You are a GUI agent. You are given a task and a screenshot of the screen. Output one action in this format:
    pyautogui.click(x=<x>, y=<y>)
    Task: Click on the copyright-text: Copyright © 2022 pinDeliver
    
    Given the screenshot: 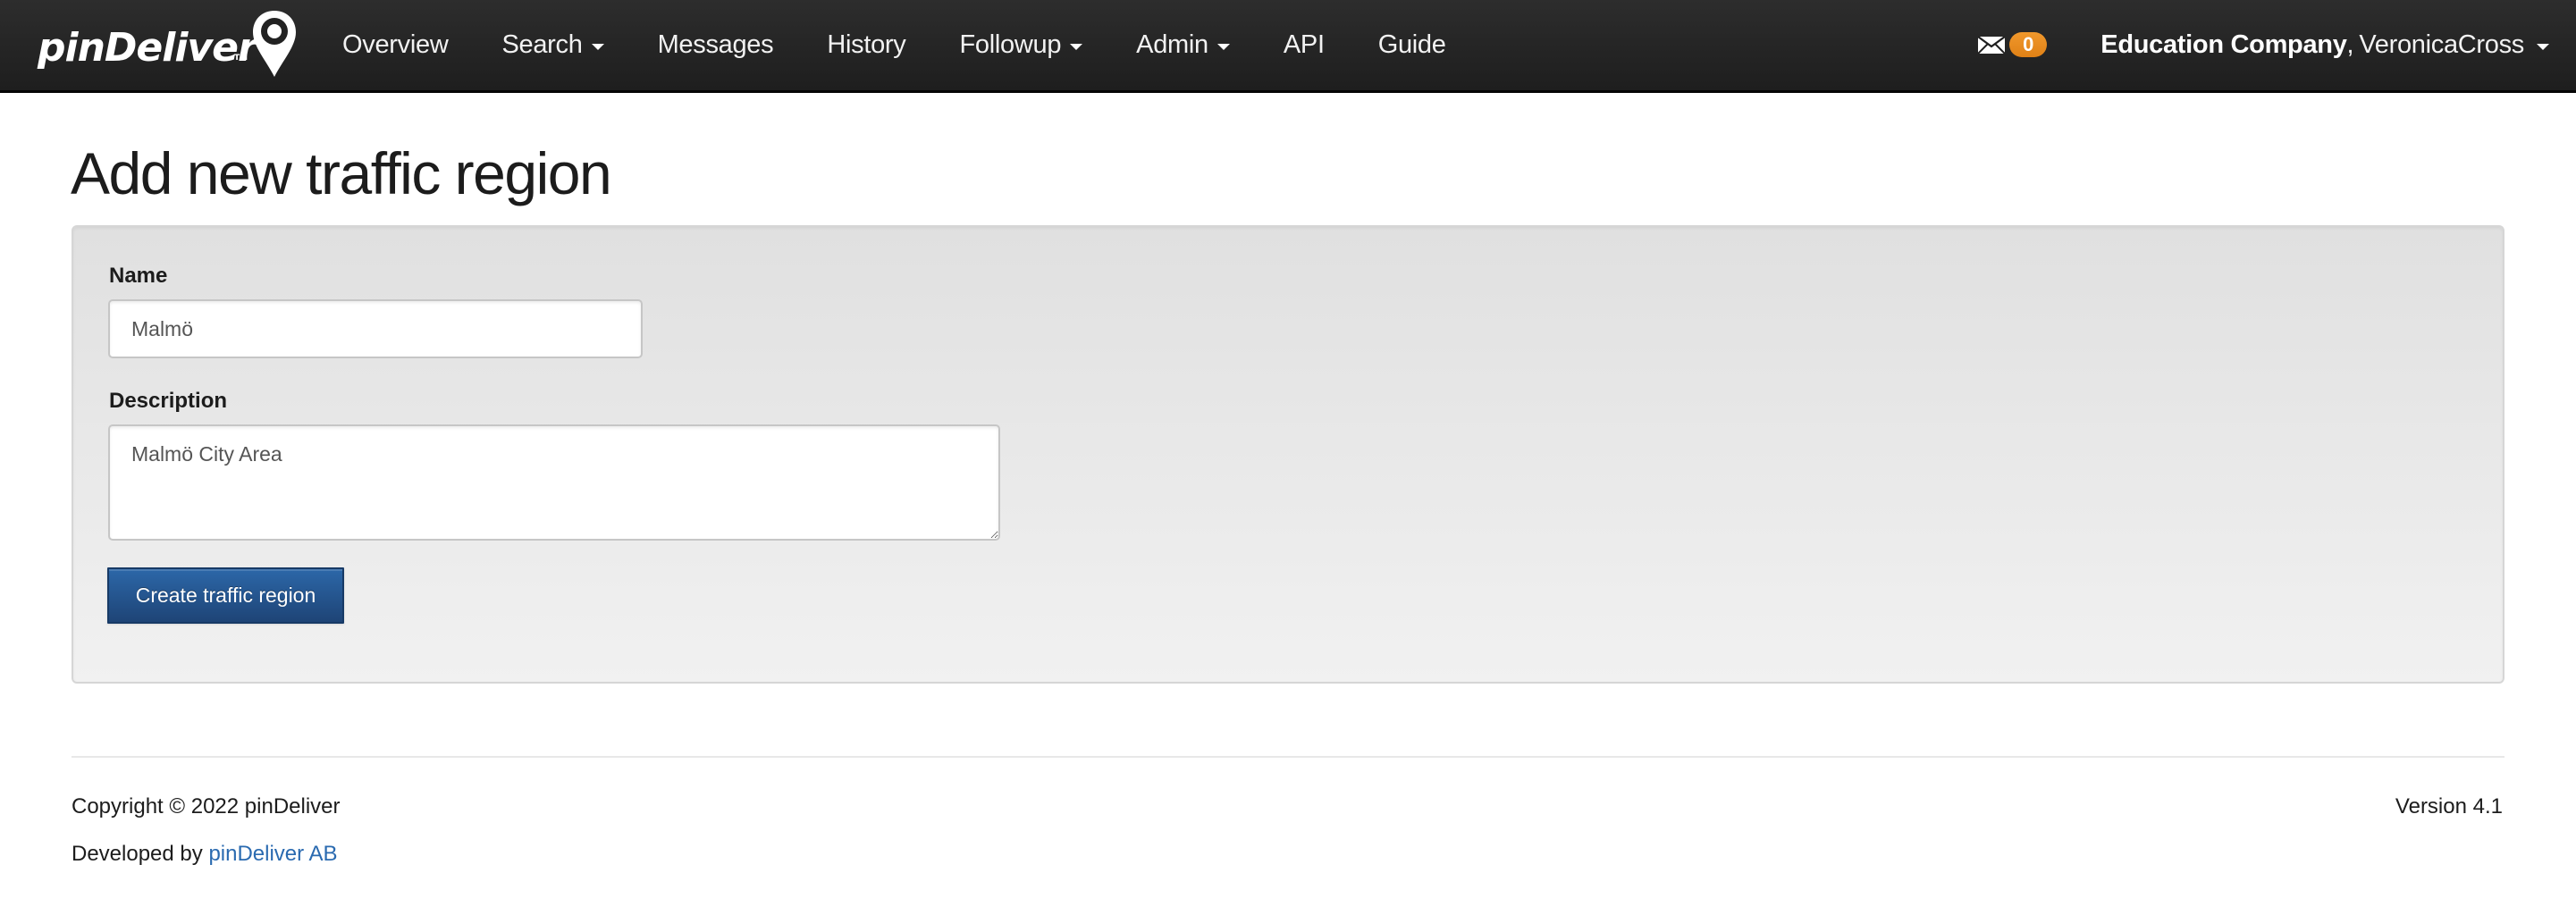 What is the action you would take?
    pyautogui.click(x=207, y=806)
    